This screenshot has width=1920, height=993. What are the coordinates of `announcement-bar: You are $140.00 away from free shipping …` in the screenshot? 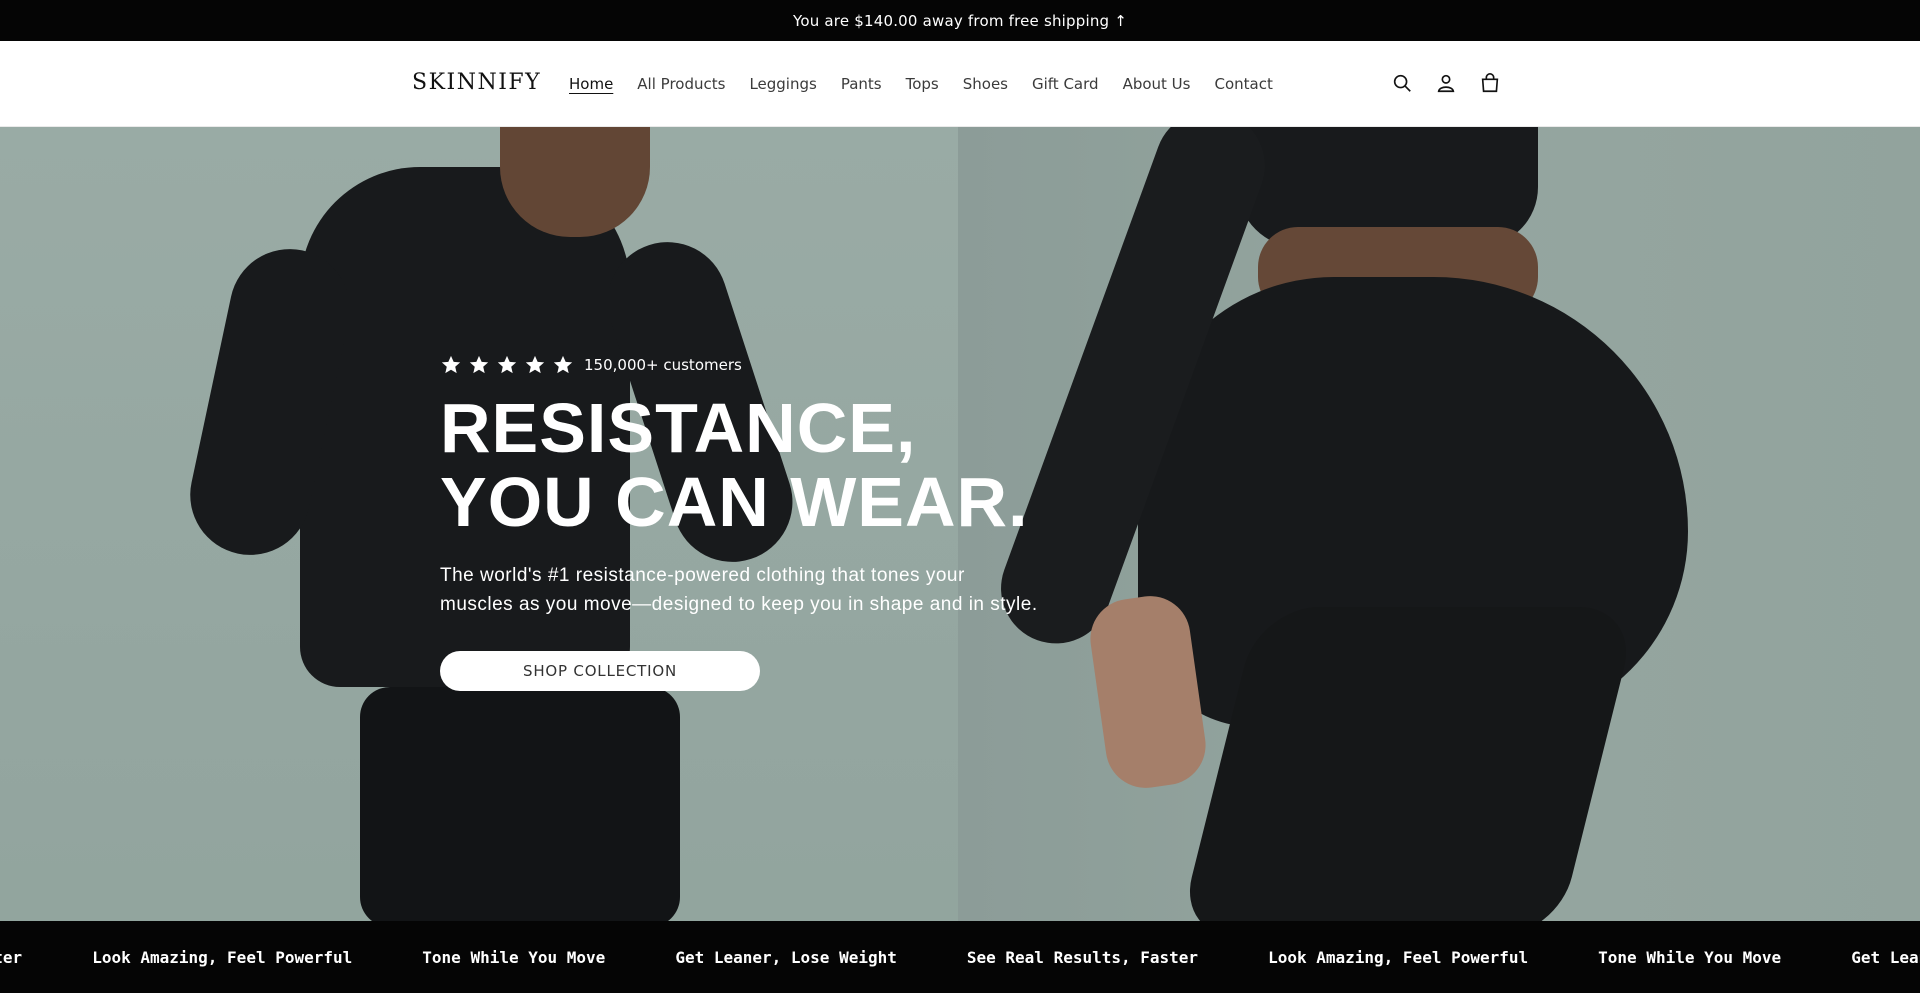 It's located at (960, 20).